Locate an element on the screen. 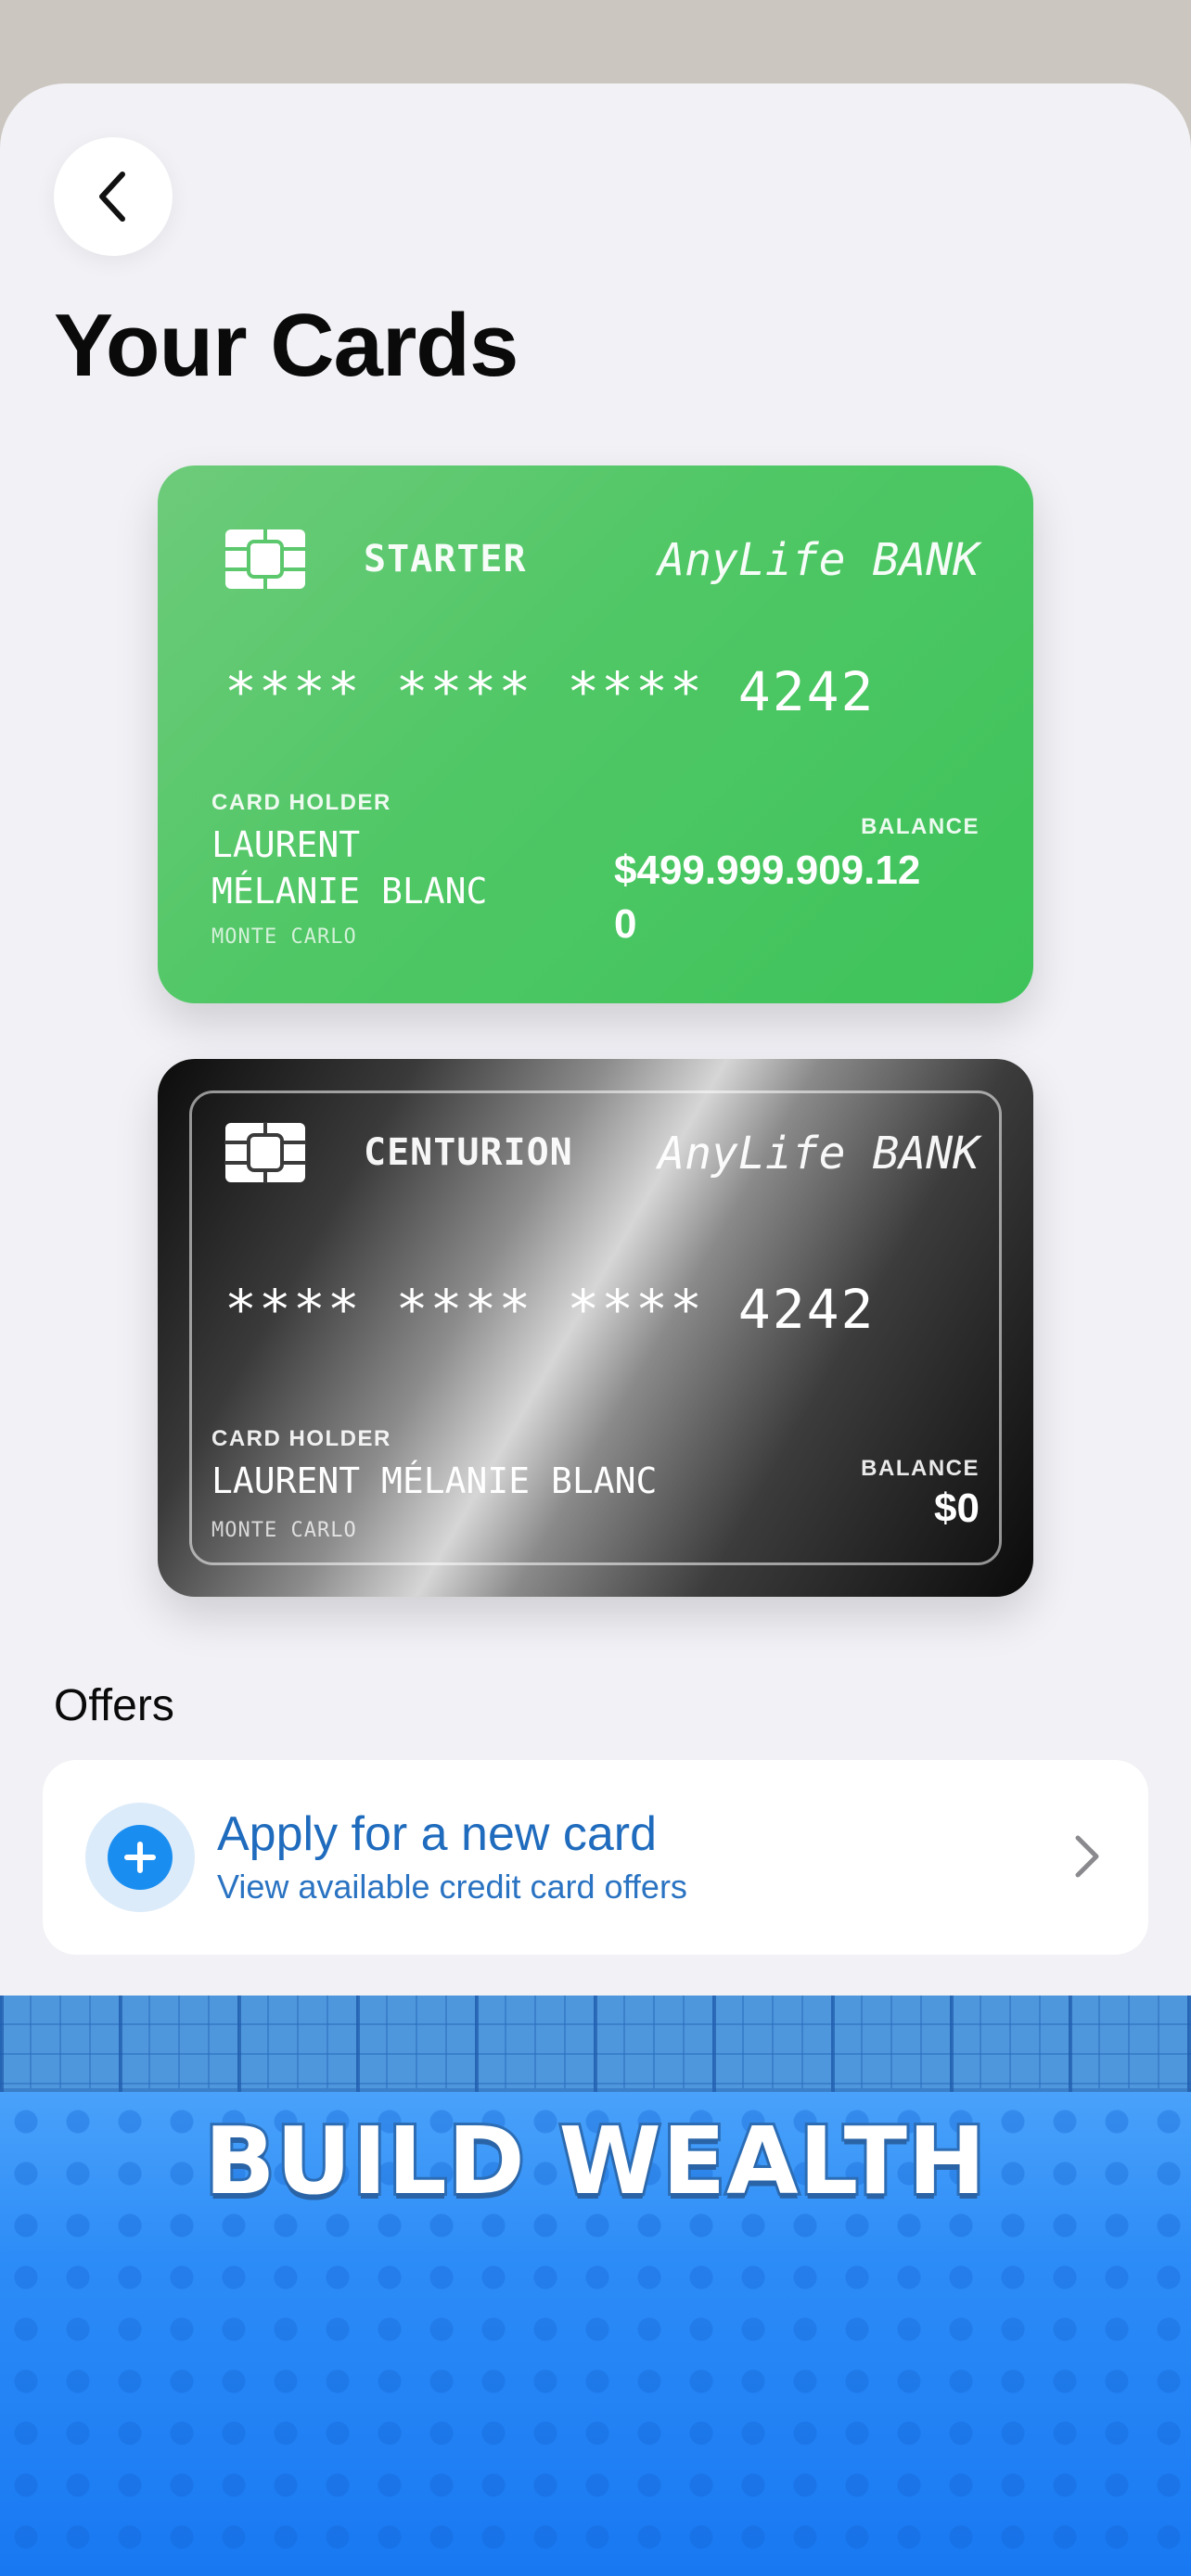 The height and width of the screenshot is (2576, 1191). balance-value-line2: 0 is located at coordinates (625, 924).